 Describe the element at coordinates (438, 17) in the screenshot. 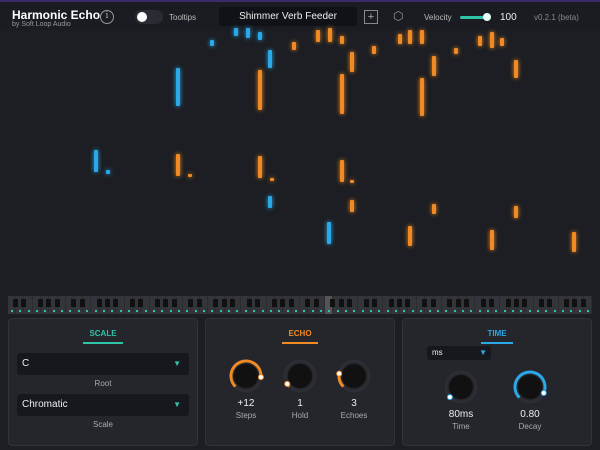

I see `velocity-label: Velocity` at that location.